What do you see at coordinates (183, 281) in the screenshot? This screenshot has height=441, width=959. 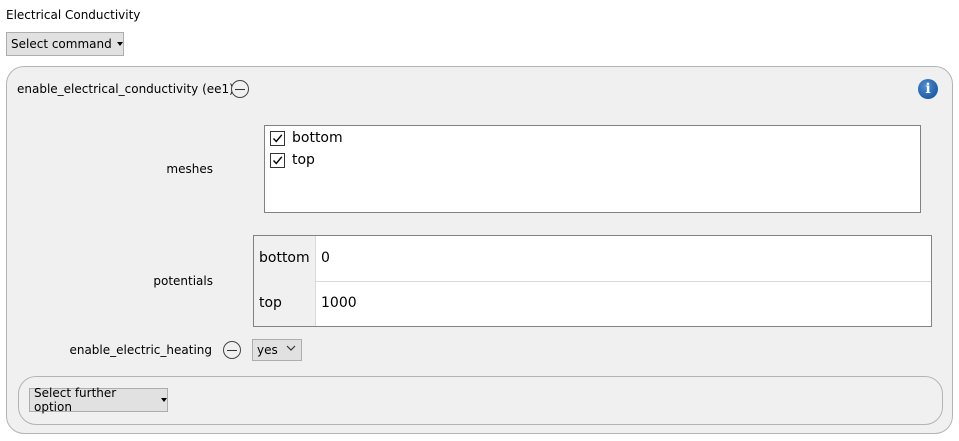 I see `potentials-label: potentials` at bounding box center [183, 281].